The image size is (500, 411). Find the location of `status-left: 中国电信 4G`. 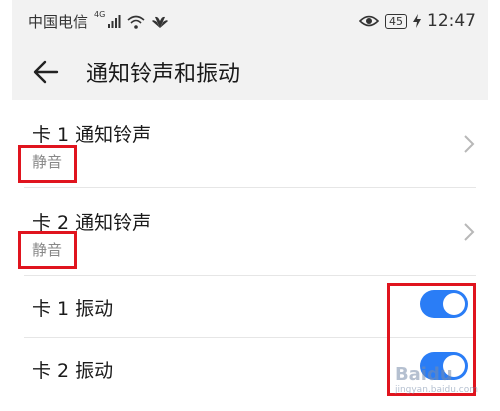

status-left: 中国电信 4G is located at coordinates (98, 21).